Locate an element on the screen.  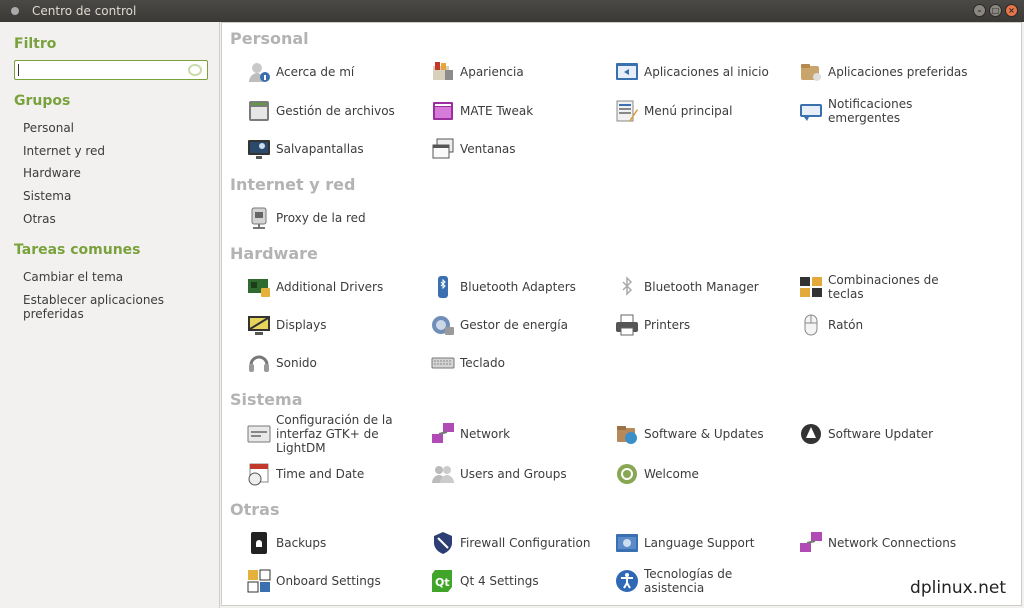
accessibility-icon is located at coordinates (627, 581).